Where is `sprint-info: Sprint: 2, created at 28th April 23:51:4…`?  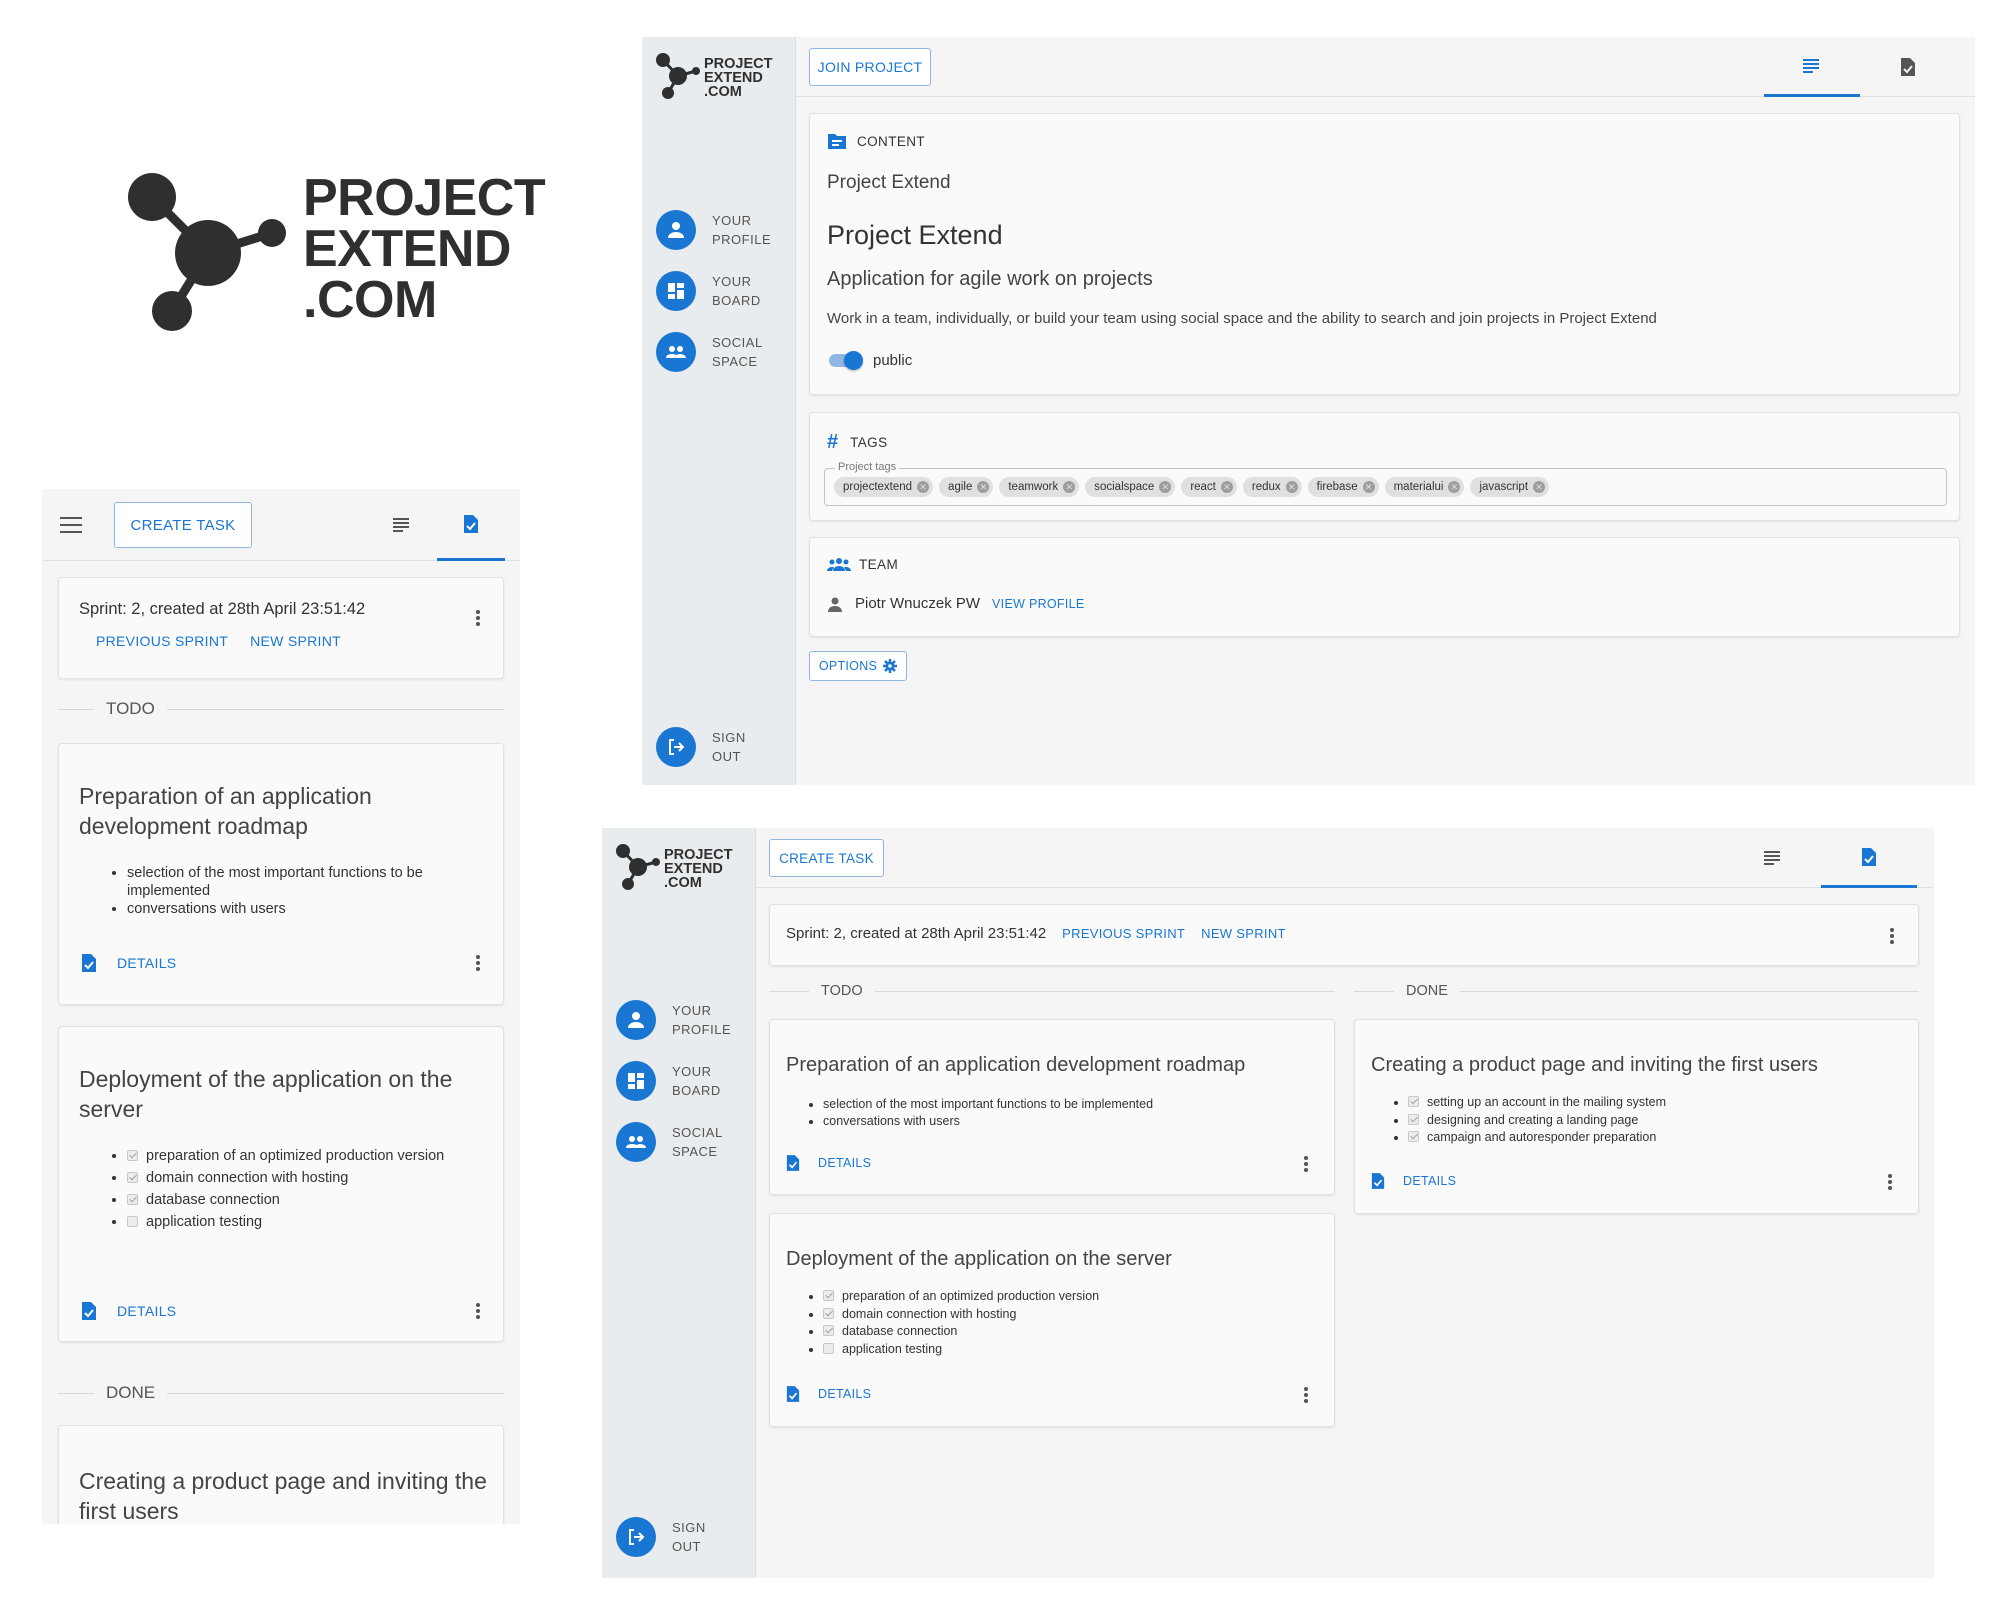 sprint-info: Sprint: 2, created at 28th April 23:51:4… is located at coordinates (222, 609).